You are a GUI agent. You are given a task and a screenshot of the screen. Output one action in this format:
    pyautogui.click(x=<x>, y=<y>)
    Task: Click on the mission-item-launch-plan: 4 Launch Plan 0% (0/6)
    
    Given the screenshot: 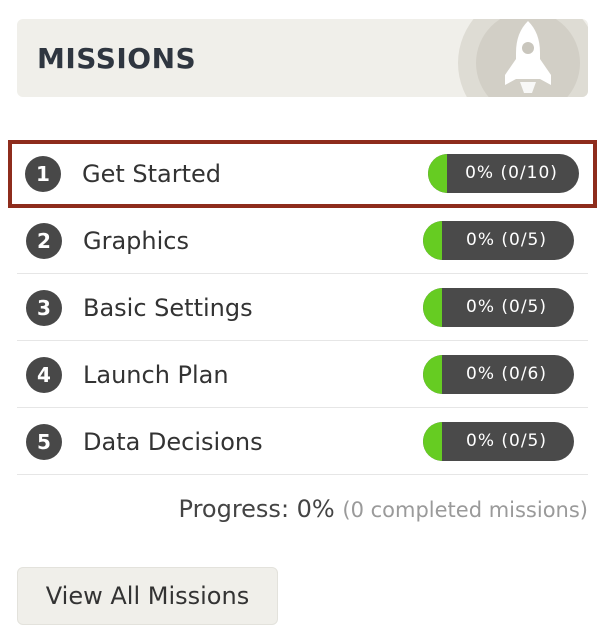 What is the action you would take?
    pyautogui.click(x=302, y=374)
    